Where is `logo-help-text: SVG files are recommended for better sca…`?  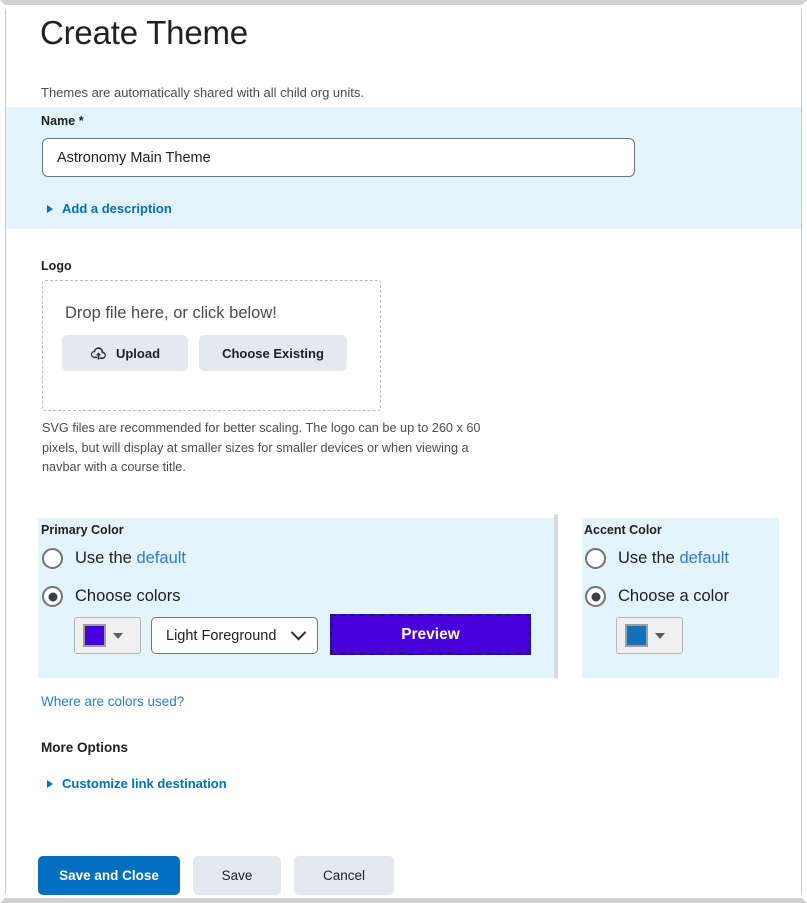
logo-help-text: SVG files are recommended for better sca… is located at coordinates (261, 447).